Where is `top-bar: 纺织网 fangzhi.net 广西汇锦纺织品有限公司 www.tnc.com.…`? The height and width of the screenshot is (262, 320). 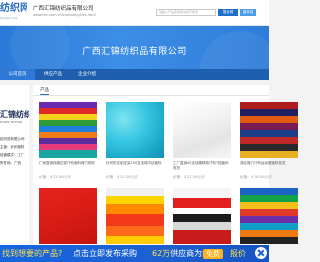
top-bar: 纺织网 fangzhi.net 广西汇锦纺织品有限公司 www.tnc.com.… is located at coordinates (134, 13).